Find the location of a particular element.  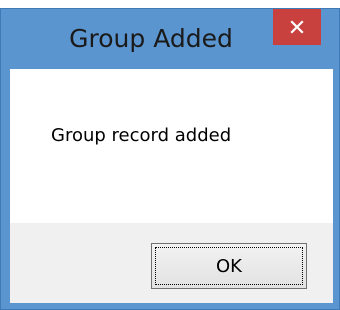

close-button is located at coordinates (297, 27).